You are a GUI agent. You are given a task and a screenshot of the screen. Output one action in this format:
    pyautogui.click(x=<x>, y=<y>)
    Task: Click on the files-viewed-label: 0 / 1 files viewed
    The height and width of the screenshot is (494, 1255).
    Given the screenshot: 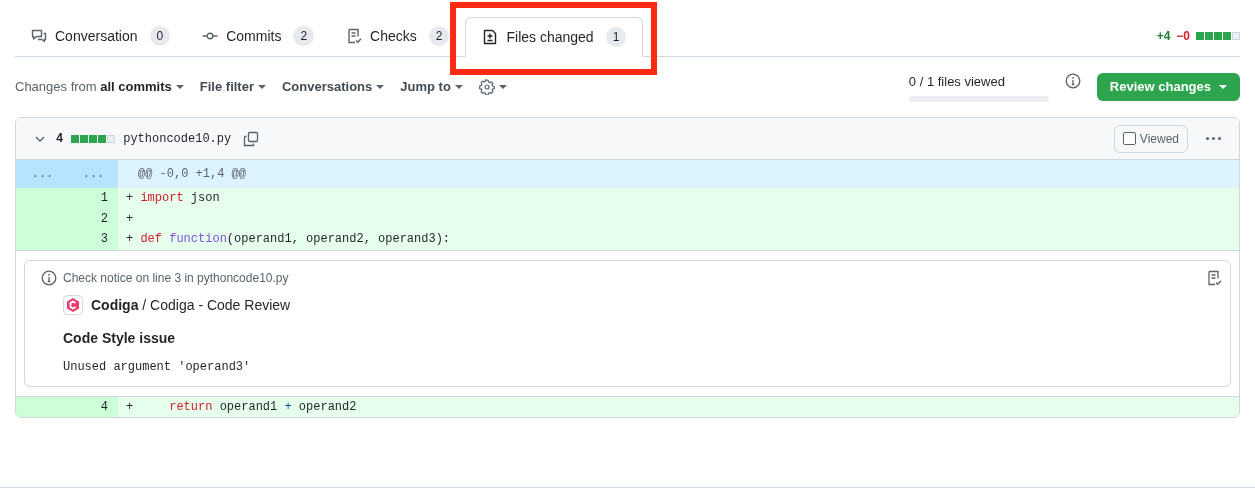 What is the action you would take?
    pyautogui.click(x=957, y=82)
    